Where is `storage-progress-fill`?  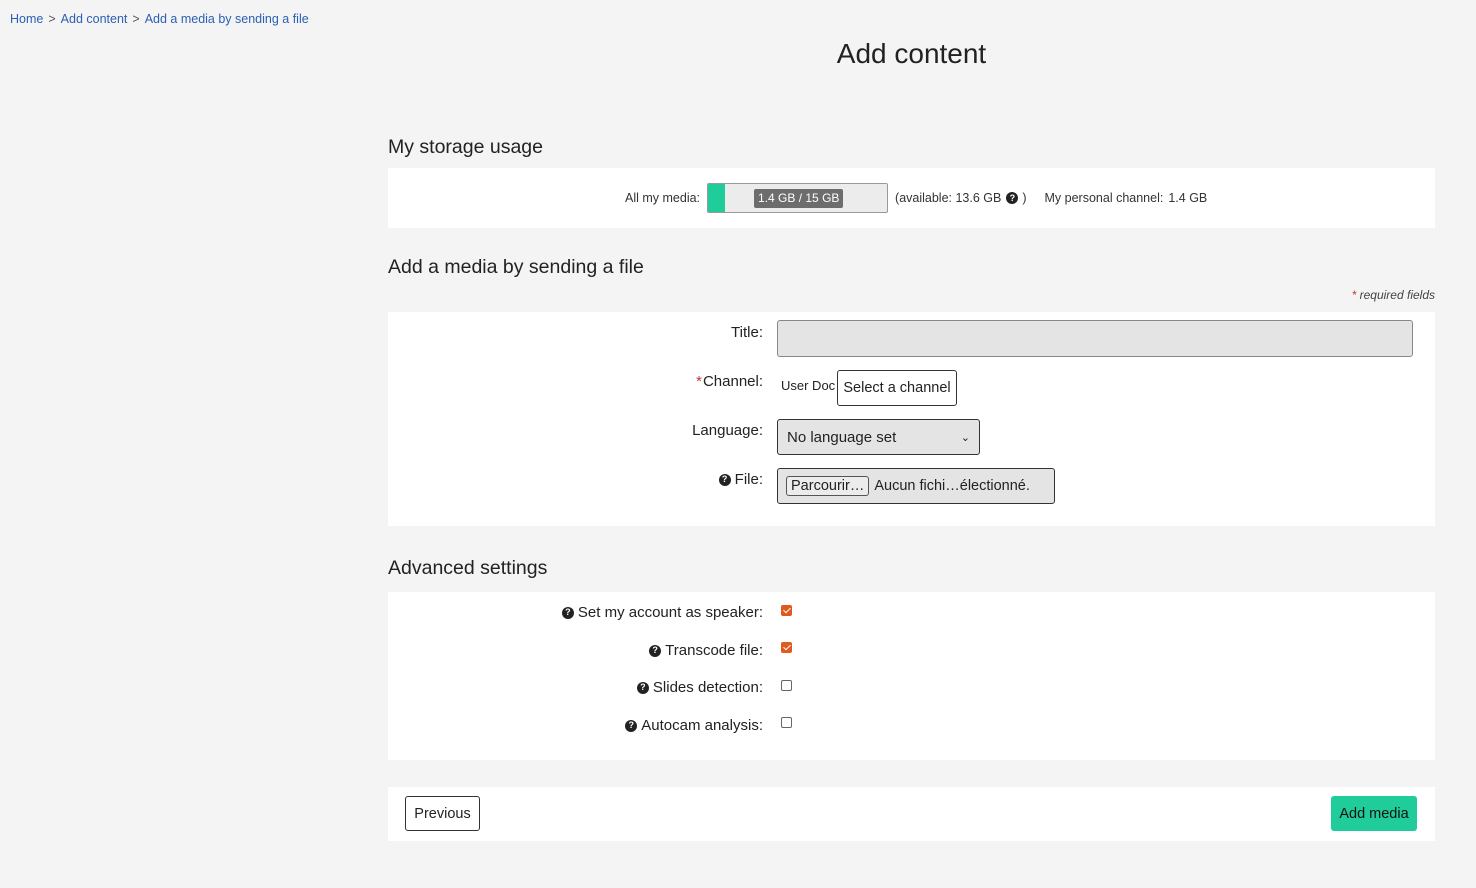 storage-progress-fill is located at coordinates (716, 198).